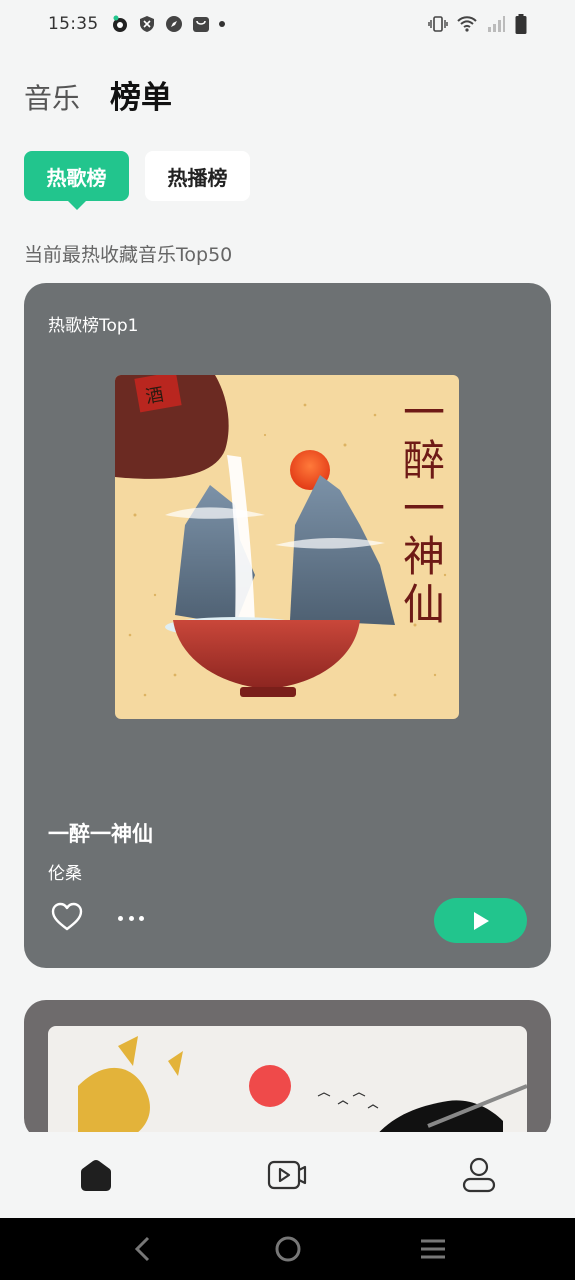 This screenshot has height=1280, width=575. I want to click on play-icon, so click(481, 920).